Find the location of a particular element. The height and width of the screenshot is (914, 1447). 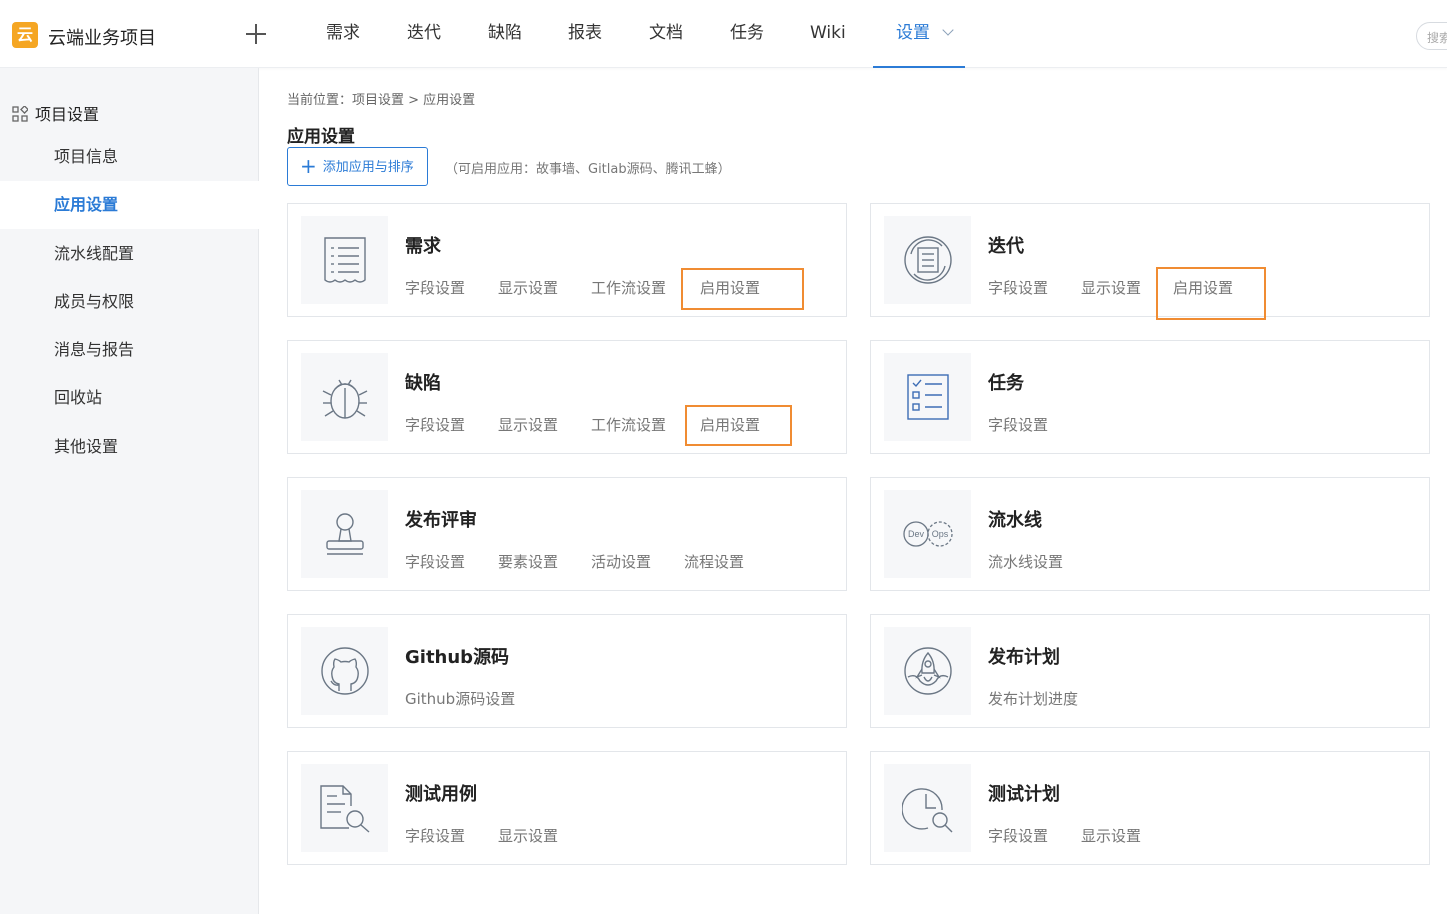

add-app-button: + 添加应用与排序 is located at coordinates (357, 166).